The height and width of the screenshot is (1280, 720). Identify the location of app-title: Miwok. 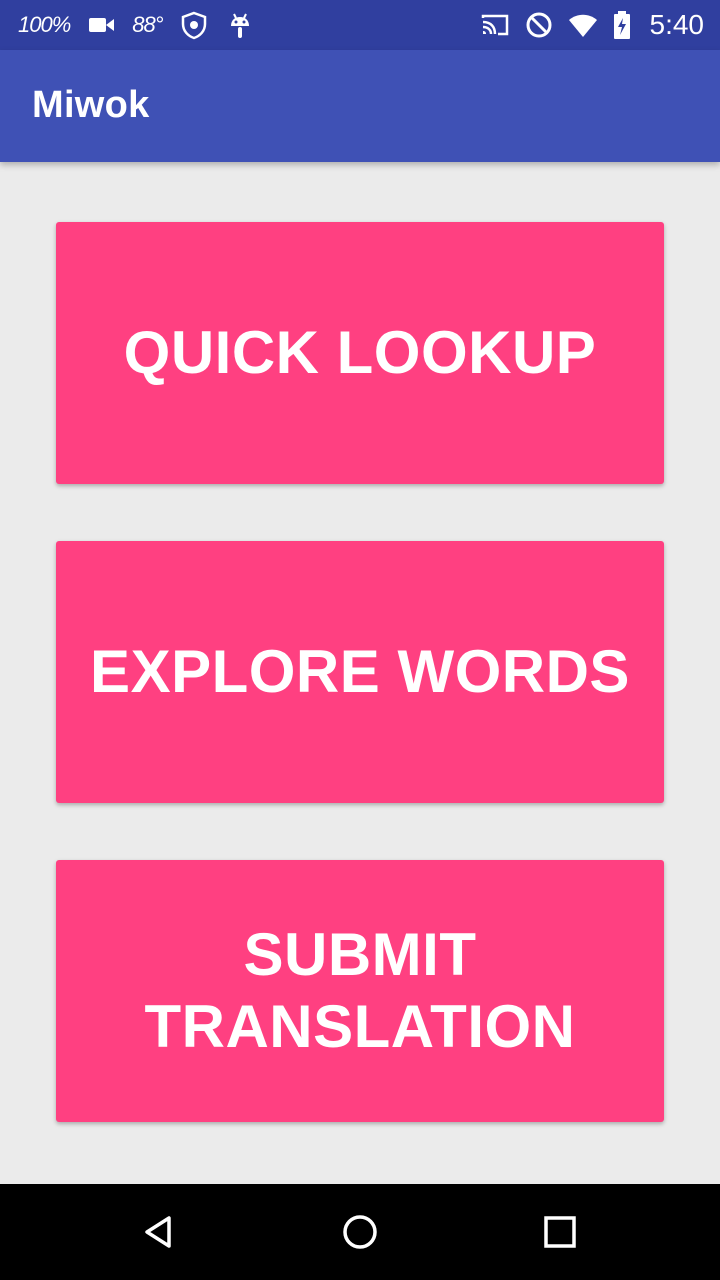
(91, 105).